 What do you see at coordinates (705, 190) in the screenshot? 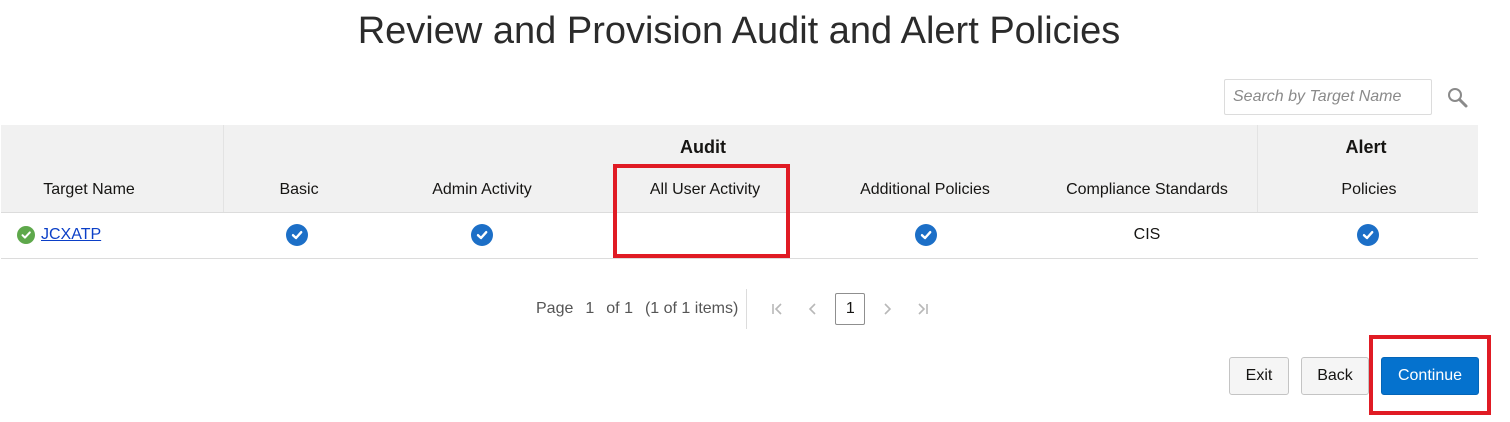
I see `column-header-all-user-activity: All User Activity` at bounding box center [705, 190].